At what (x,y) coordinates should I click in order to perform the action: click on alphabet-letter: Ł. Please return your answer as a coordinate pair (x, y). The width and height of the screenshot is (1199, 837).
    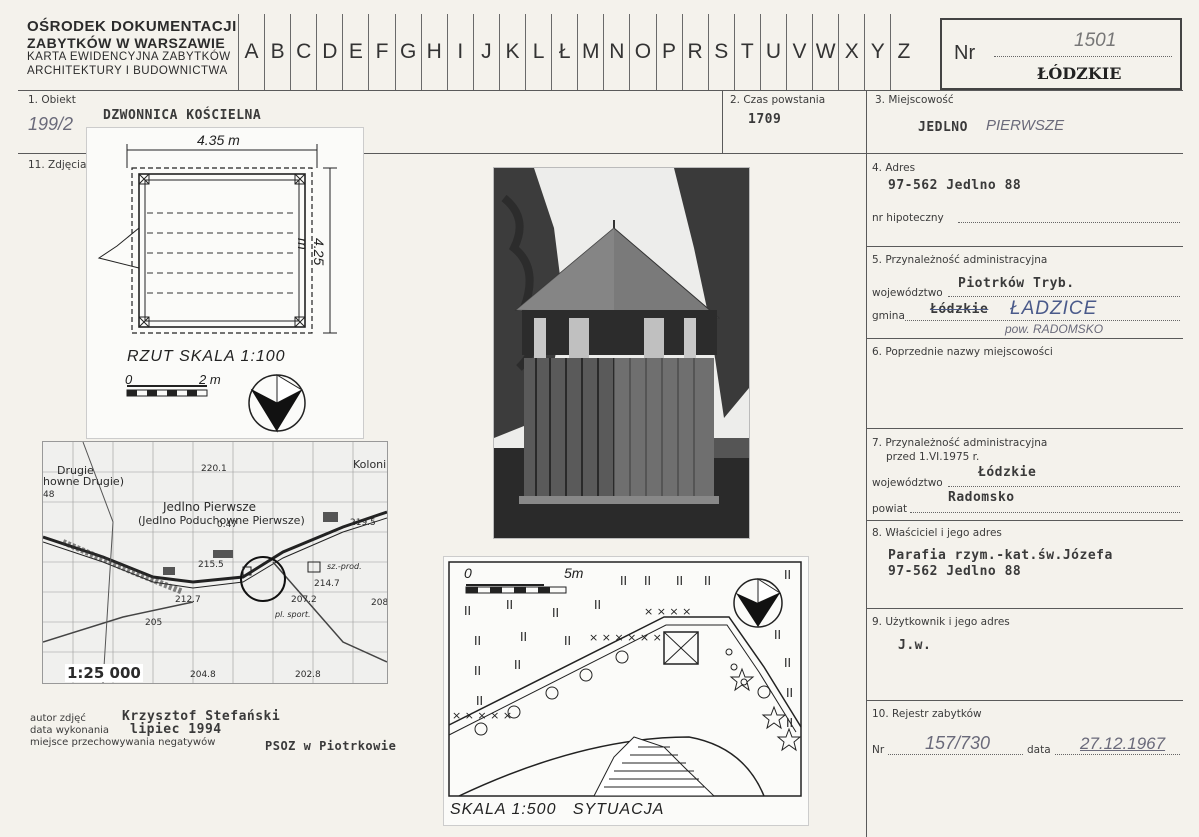
    Looking at the image, I should click on (564, 52).